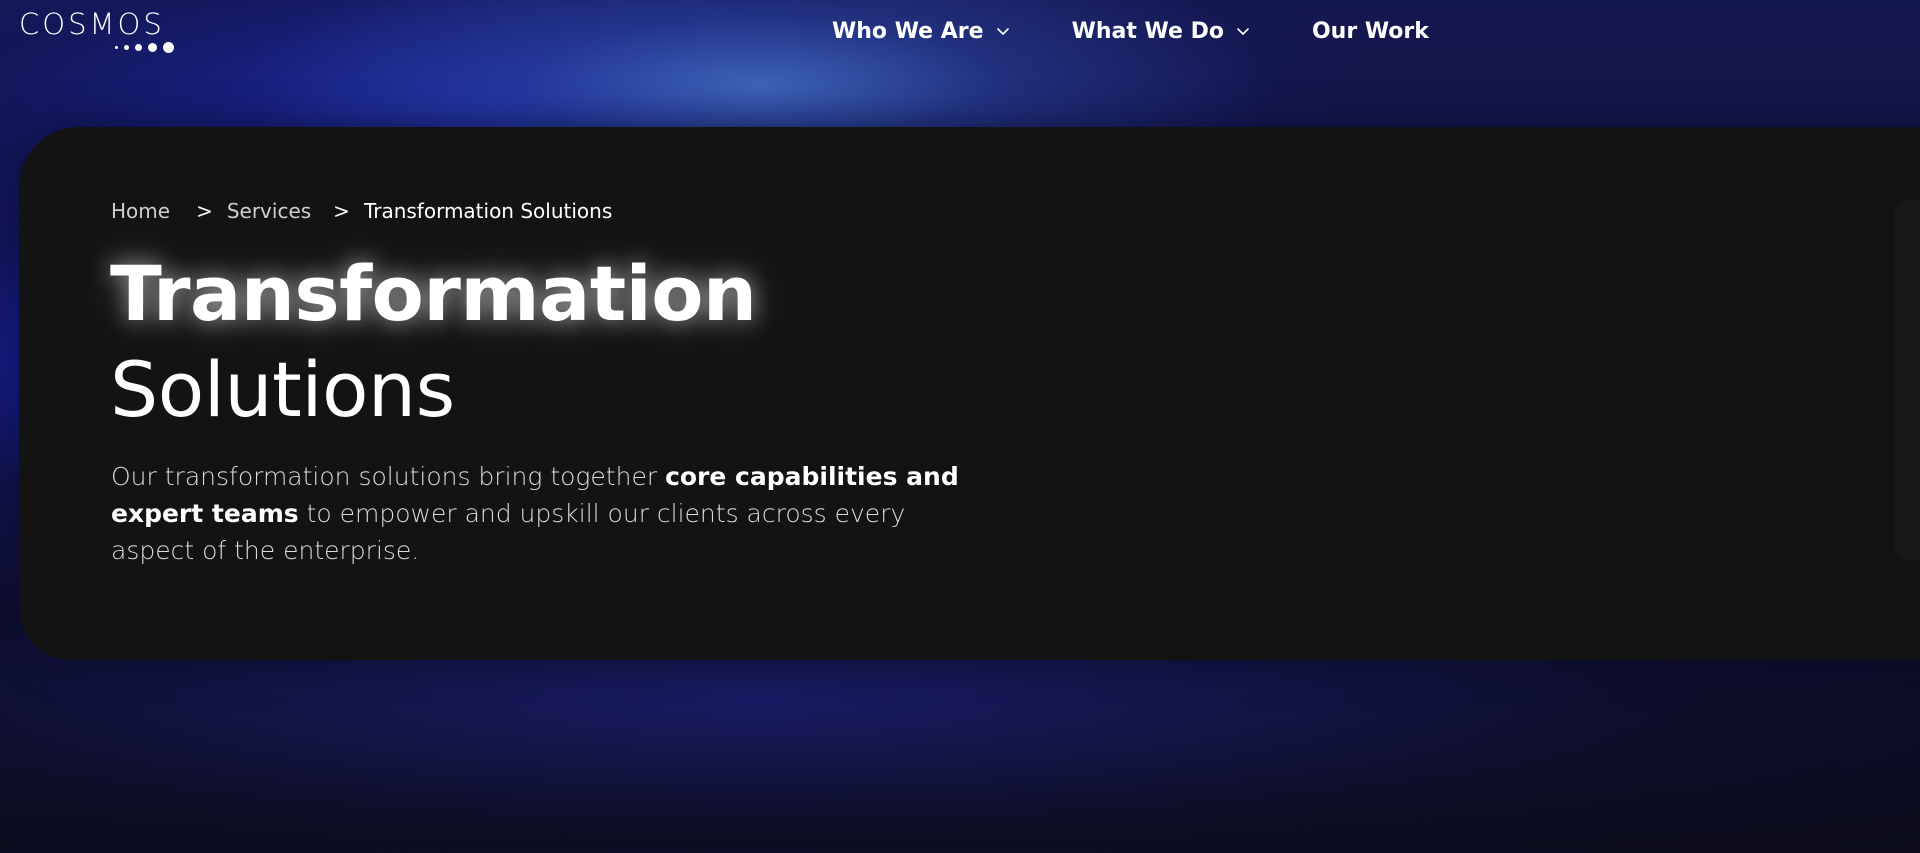  Describe the element at coordinates (269, 211) in the screenshot. I see `breadcrumb-services: Services` at that location.